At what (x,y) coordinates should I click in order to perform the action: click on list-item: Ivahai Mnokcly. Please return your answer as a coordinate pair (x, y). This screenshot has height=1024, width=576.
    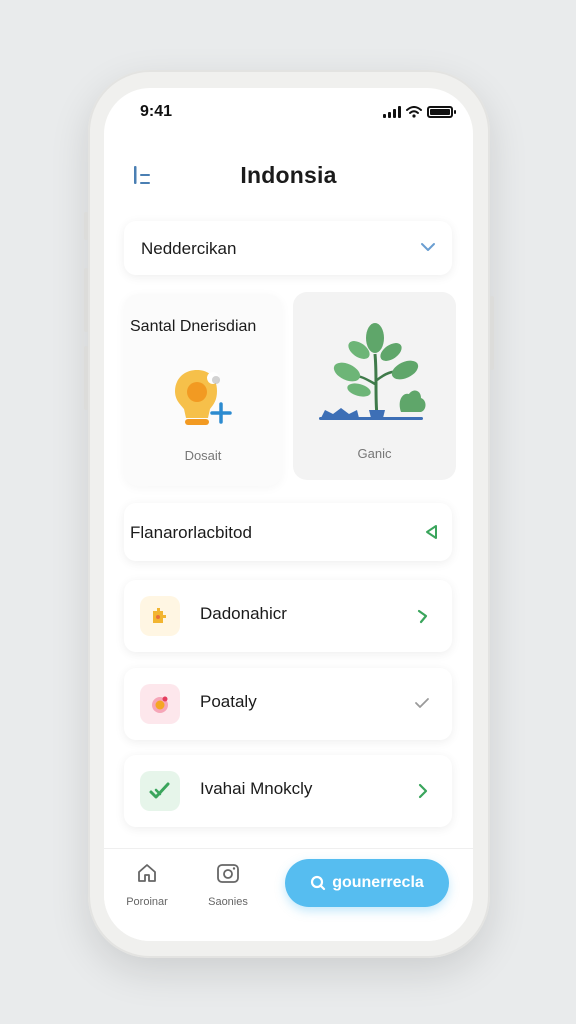
    Looking at the image, I should click on (288, 791).